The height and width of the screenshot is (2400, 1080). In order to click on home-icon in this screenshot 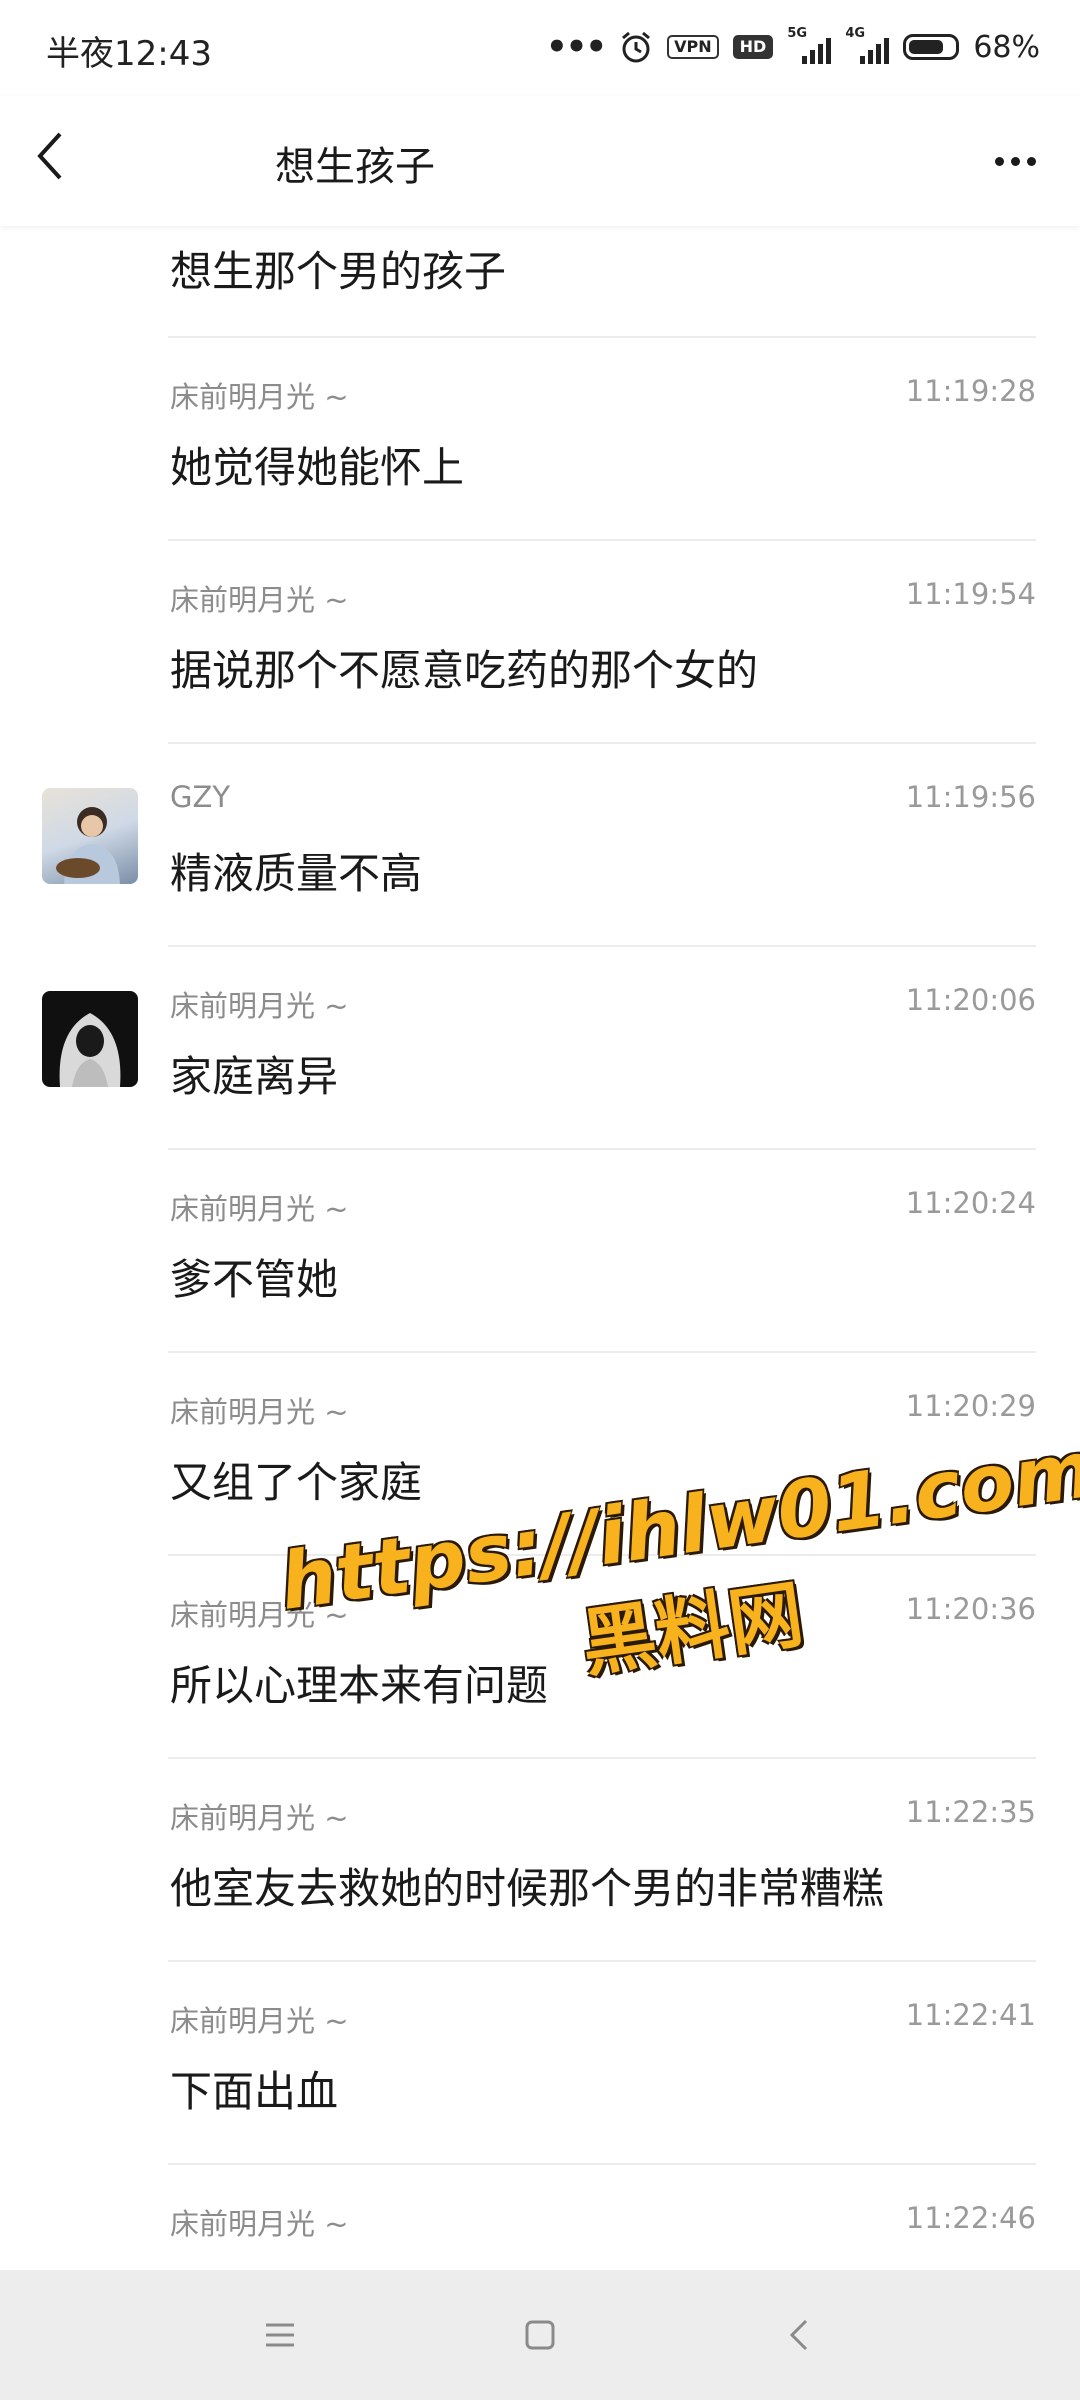, I will do `click(540, 2335)`.